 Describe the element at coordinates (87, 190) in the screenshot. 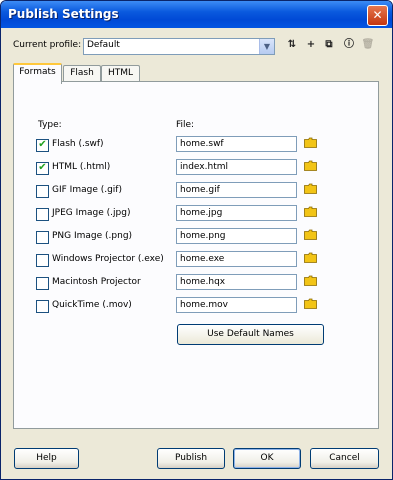

I see `format-label: GIF Image (.gif)` at that location.